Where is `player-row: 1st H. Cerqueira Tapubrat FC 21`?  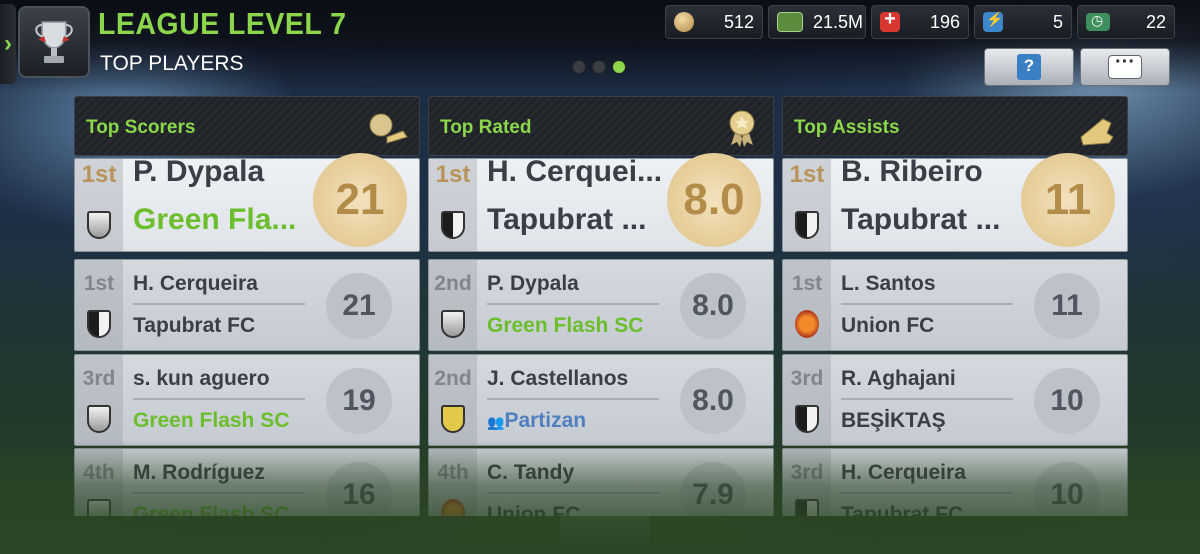
player-row: 1st H. Cerqueira Tapubrat FC 21 is located at coordinates (247, 305).